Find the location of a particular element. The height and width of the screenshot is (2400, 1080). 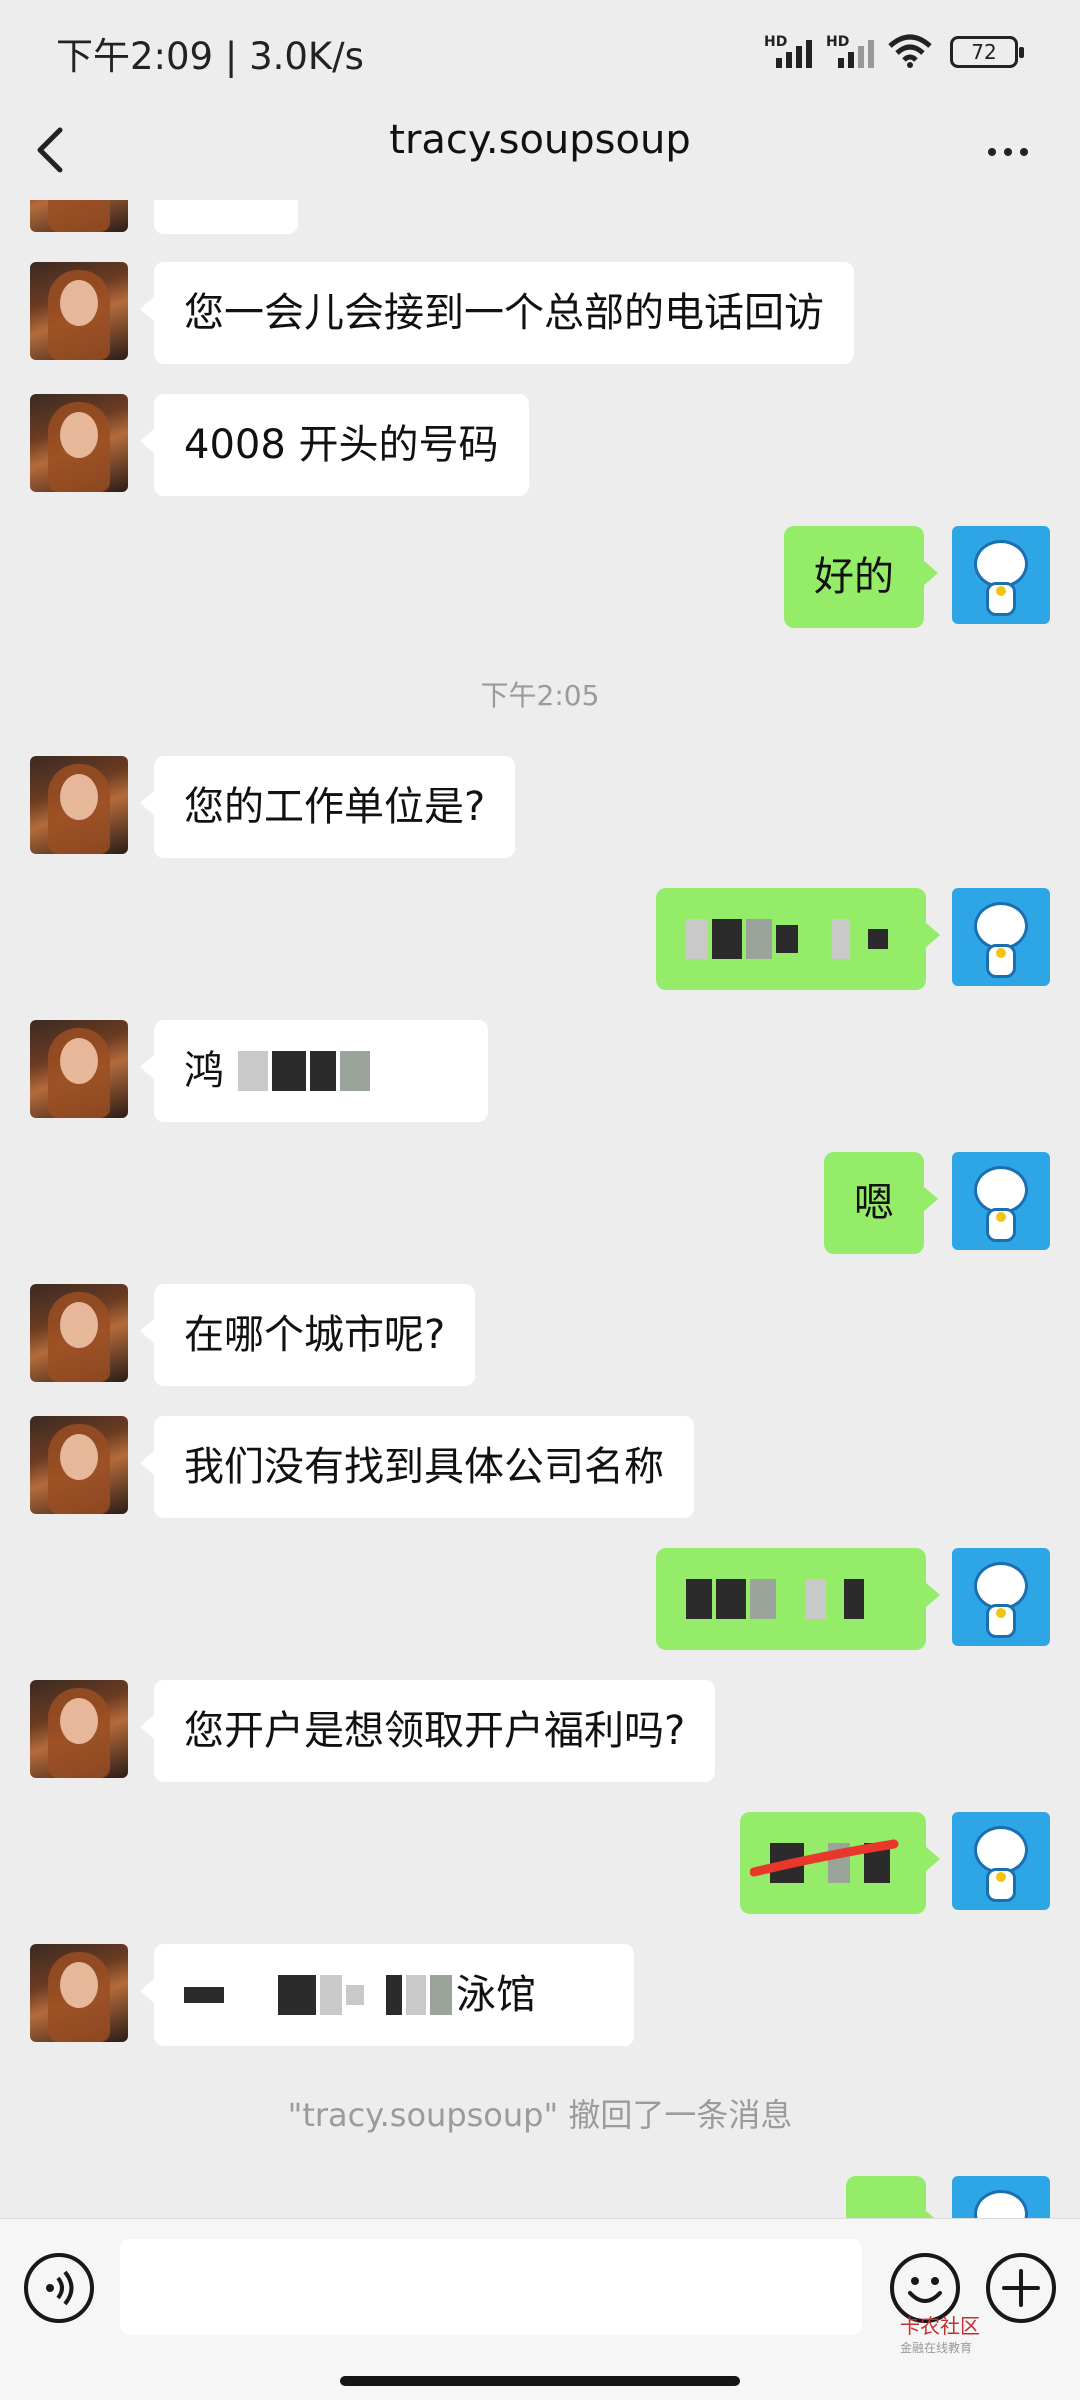

message-bubble: 我们没有找到具体公司名称 is located at coordinates (417, 1467).